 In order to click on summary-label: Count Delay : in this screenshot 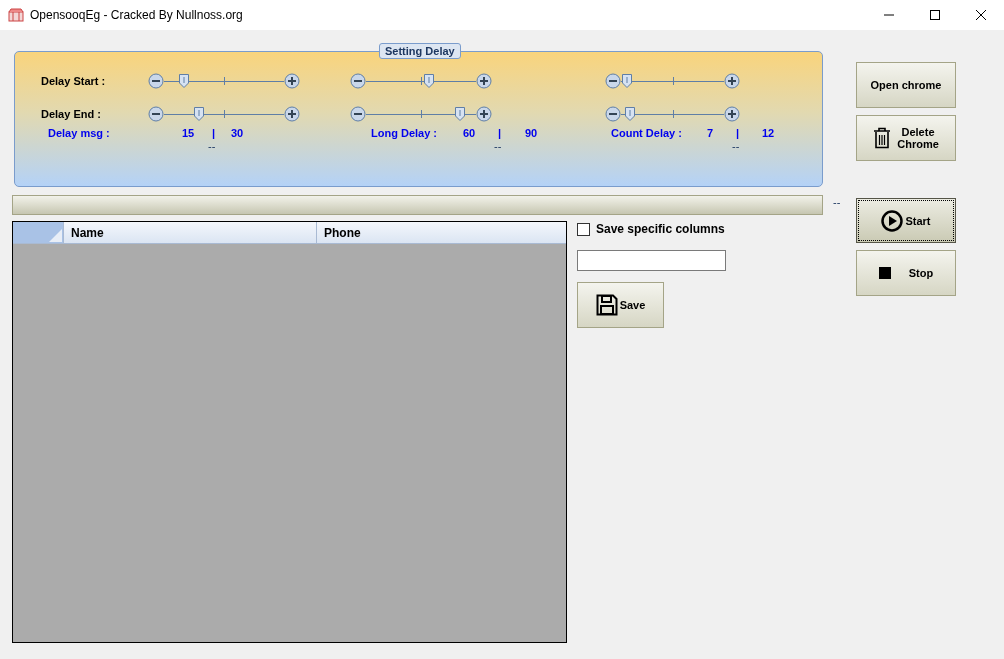, I will do `click(647, 133)`.